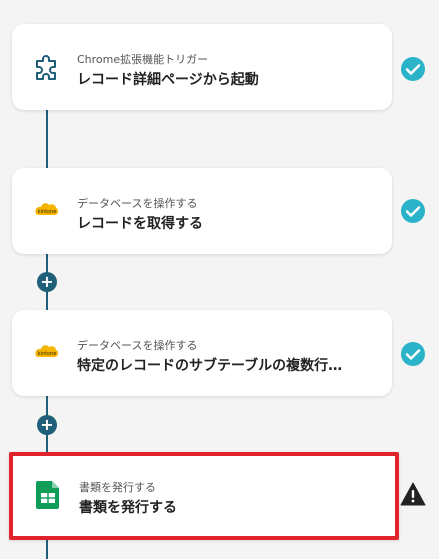 The width and height of the screenshot is (439, 559). I want to click on flow-step-card: kintone データベースを操作する レコードを取得する, so click(202, 211).